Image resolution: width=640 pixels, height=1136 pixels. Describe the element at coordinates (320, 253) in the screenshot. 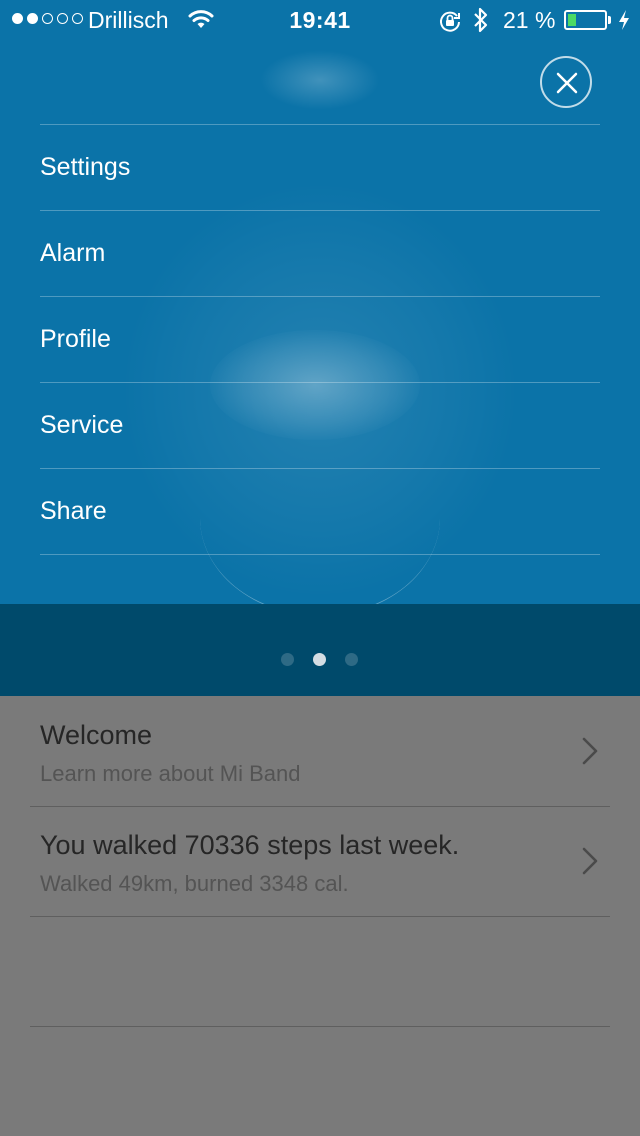

I see `menu-item-alarm: Alarm` at that location.